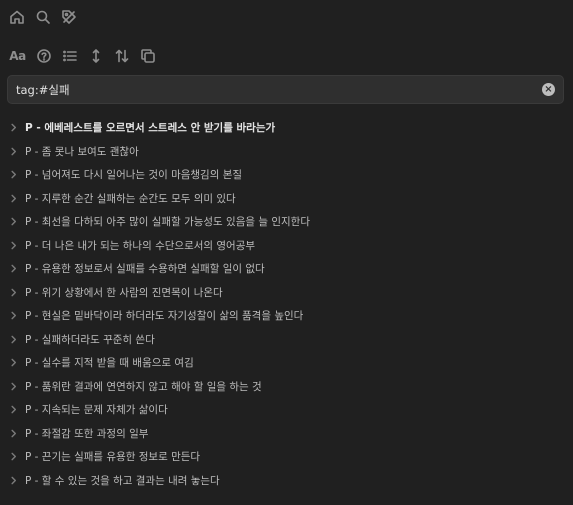 This screenshot has width=573, height=505. I want to click on result-item-label: P - 현실은 밑바닥이라 하더라도 자기성찰이 삶의 품격을 높인다, so click(164, 316).